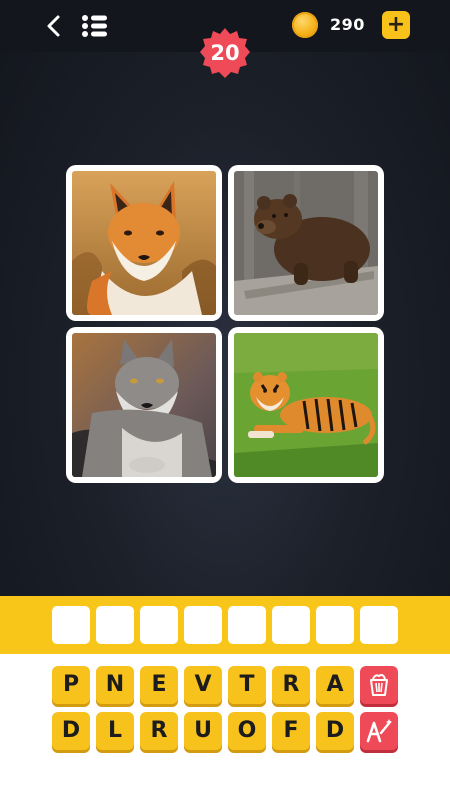 This screenshot has height=800, width=450. What do you see at coordinates (71, 685) in the screenshot?
I see `letter-key: P` at bounding box center [71, 685].